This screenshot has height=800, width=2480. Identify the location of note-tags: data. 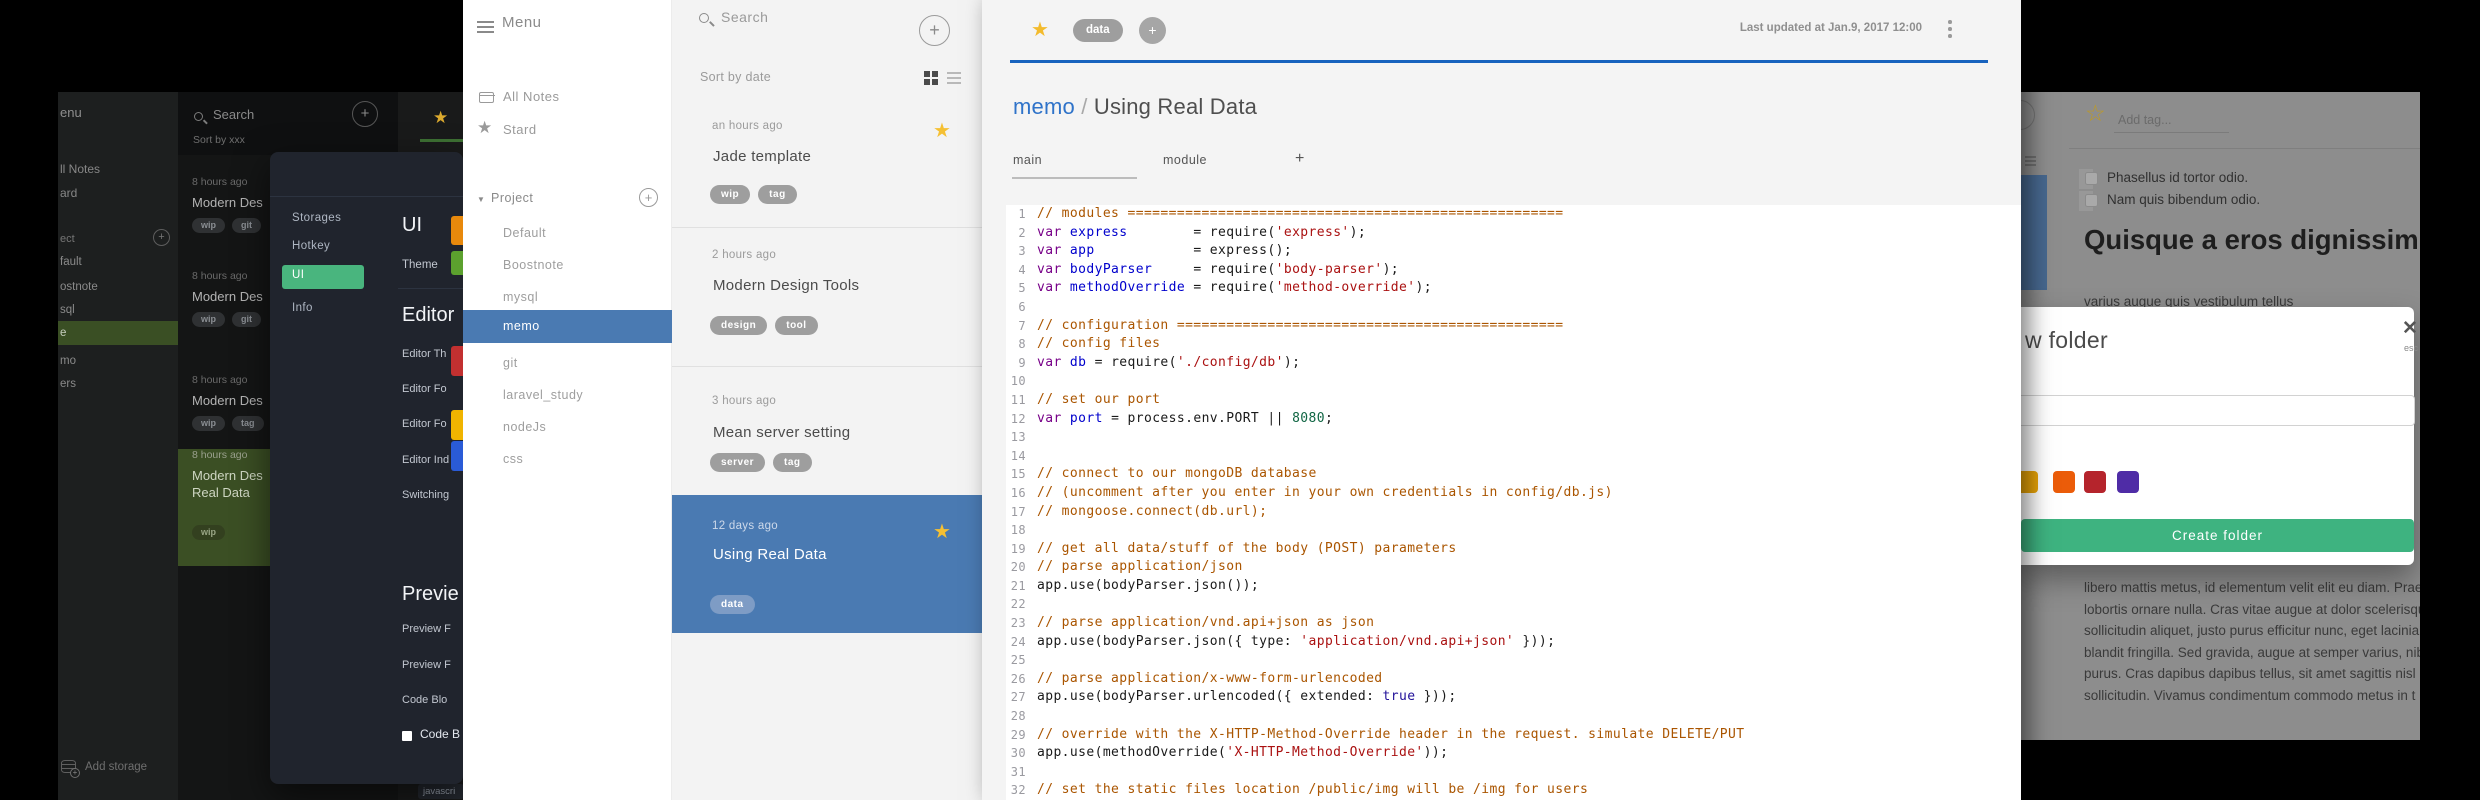
(732, 604).